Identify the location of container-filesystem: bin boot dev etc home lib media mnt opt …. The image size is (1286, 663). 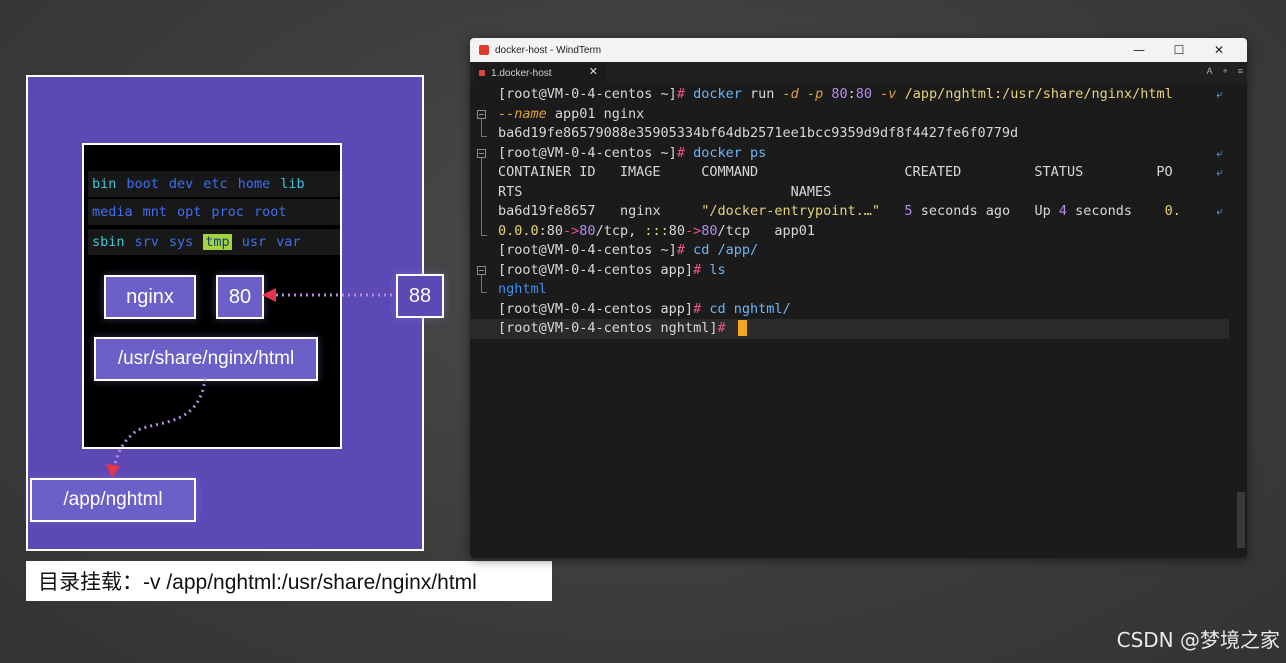
(212, 296).